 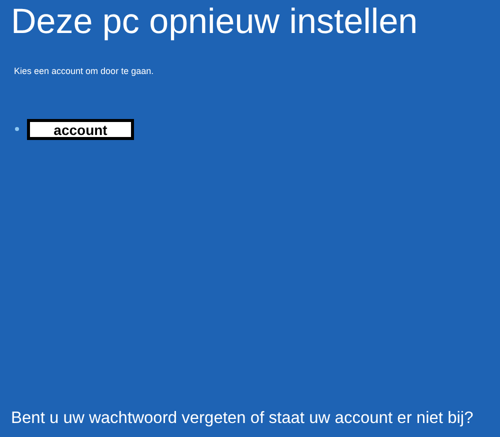 I want to click on instruction-text: Kies een account om door te gaan., so click(x=83, y=71).